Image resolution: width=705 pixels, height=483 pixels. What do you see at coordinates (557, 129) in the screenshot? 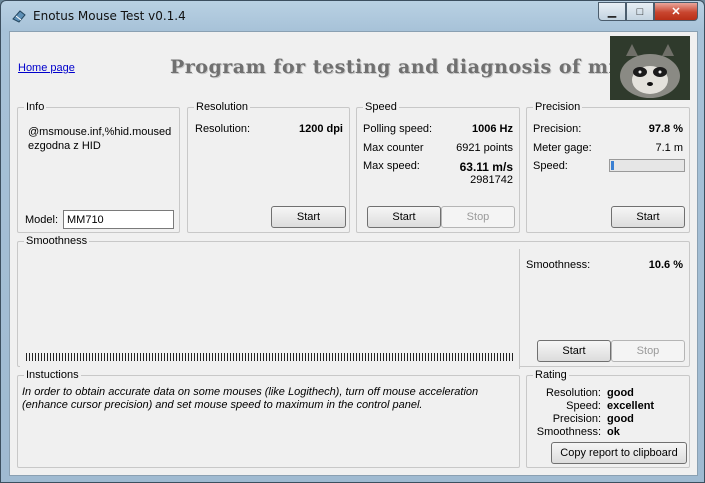
I see `precision-label: Precision:` at bounding box center [557, 129].